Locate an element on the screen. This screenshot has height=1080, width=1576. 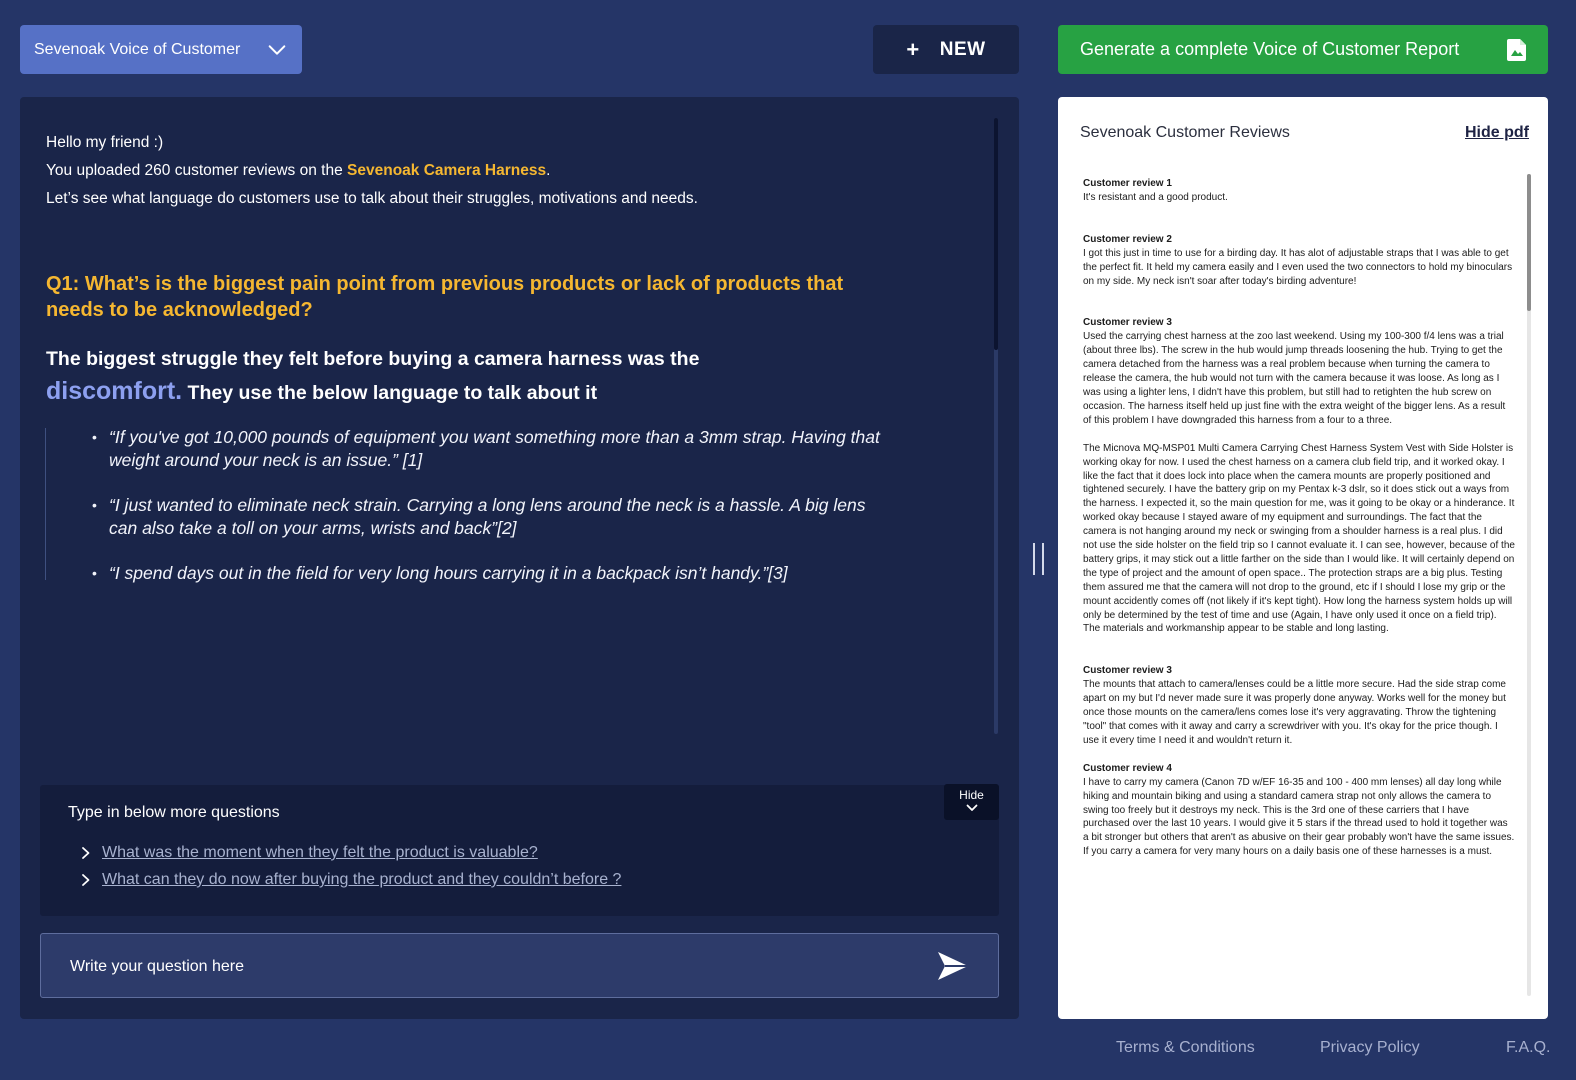
greeting-text: Hello my friend :) is located at coordinates (105, 142).